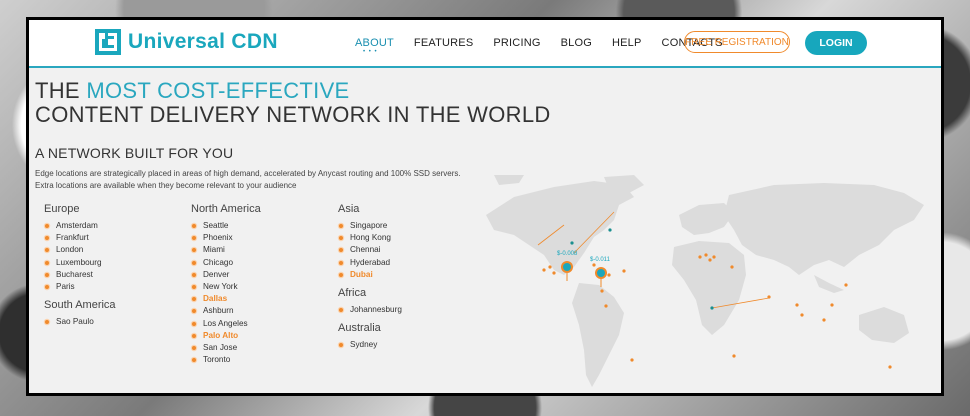 This screenshot has width=970, height=416. I want to click on region-title-asia: Asia, so click(349, 209).